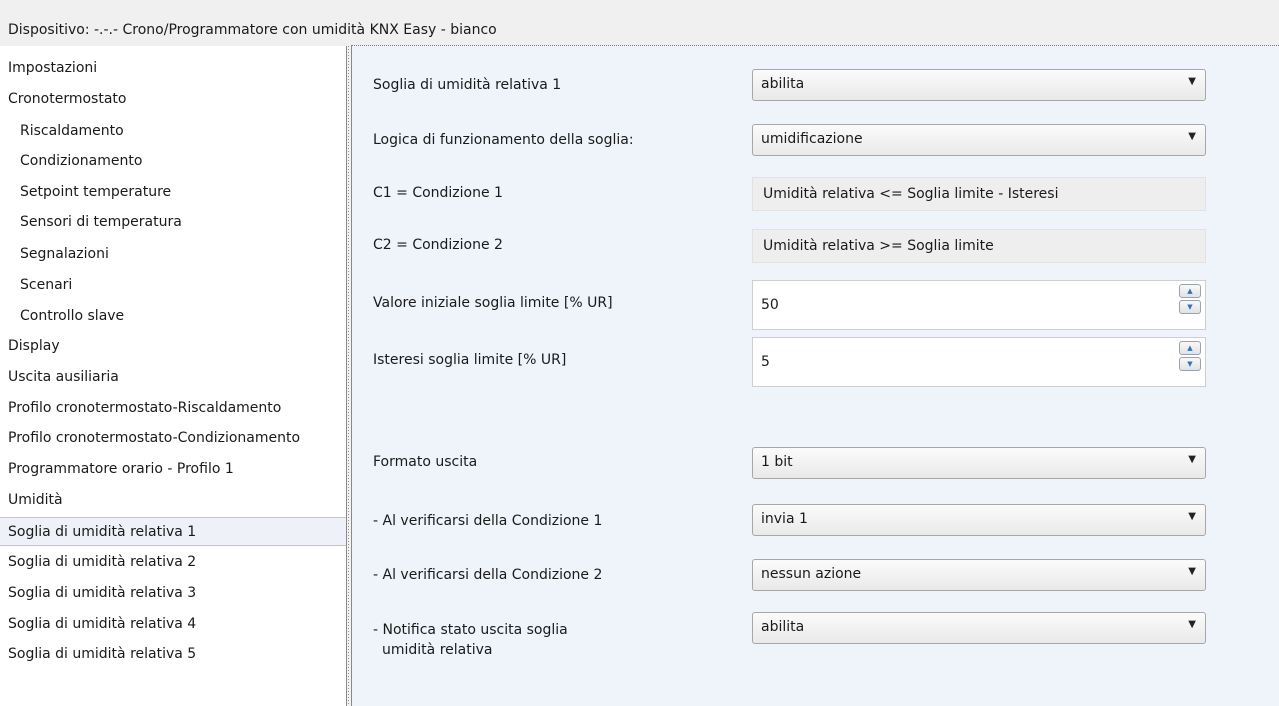 This screenshot has height=706, width=1279. I want to click on valore-iniziale-label: Valore iniziale soglia limite [% UR], so click(493, 303).